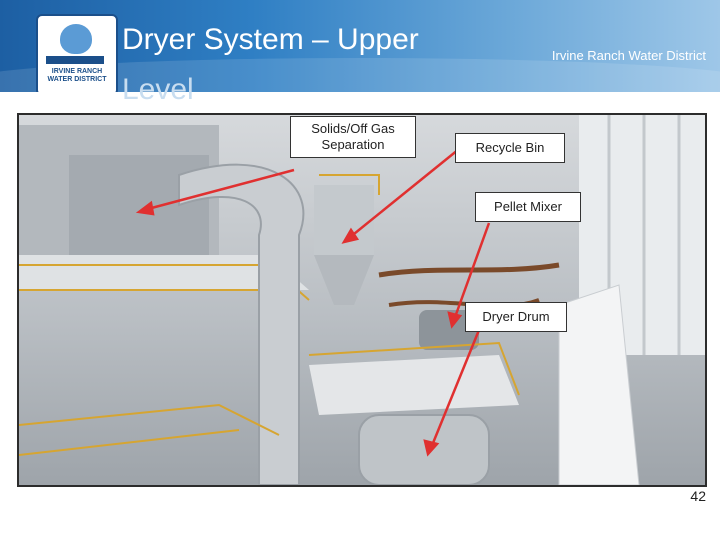 Image resolution: width=720 pixels, height=540 pixels. What do you see at coordinates (75, 60) in the screenshot?
I see `logo-bar` at bounding box center [75, 60].